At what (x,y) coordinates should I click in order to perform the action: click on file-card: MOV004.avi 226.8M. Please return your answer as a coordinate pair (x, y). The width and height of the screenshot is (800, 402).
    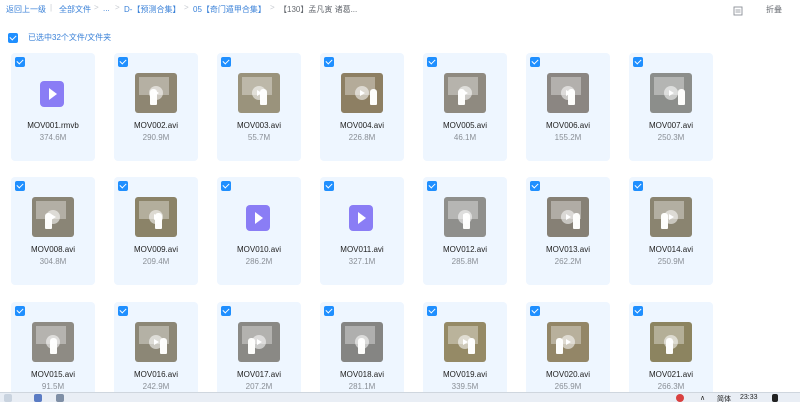
    Looking at the image, I should click on (362, 107).